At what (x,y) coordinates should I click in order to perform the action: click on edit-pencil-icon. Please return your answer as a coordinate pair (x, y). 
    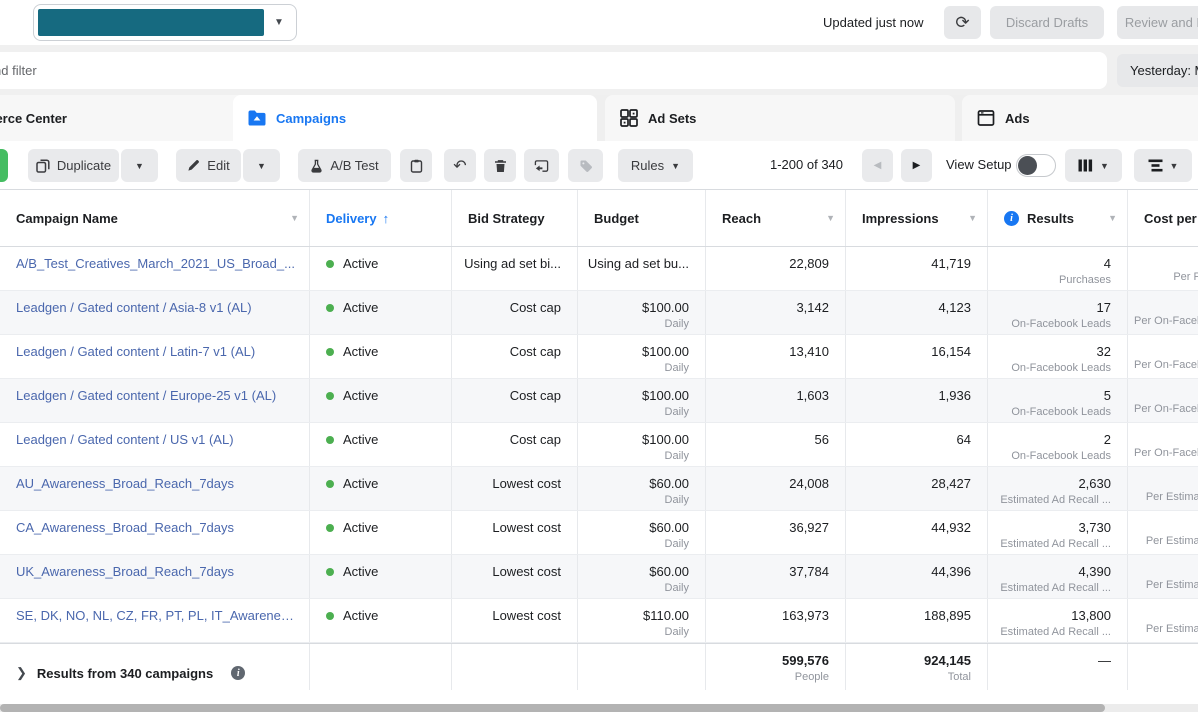
    Looking at the image, I should click on (194, 165).